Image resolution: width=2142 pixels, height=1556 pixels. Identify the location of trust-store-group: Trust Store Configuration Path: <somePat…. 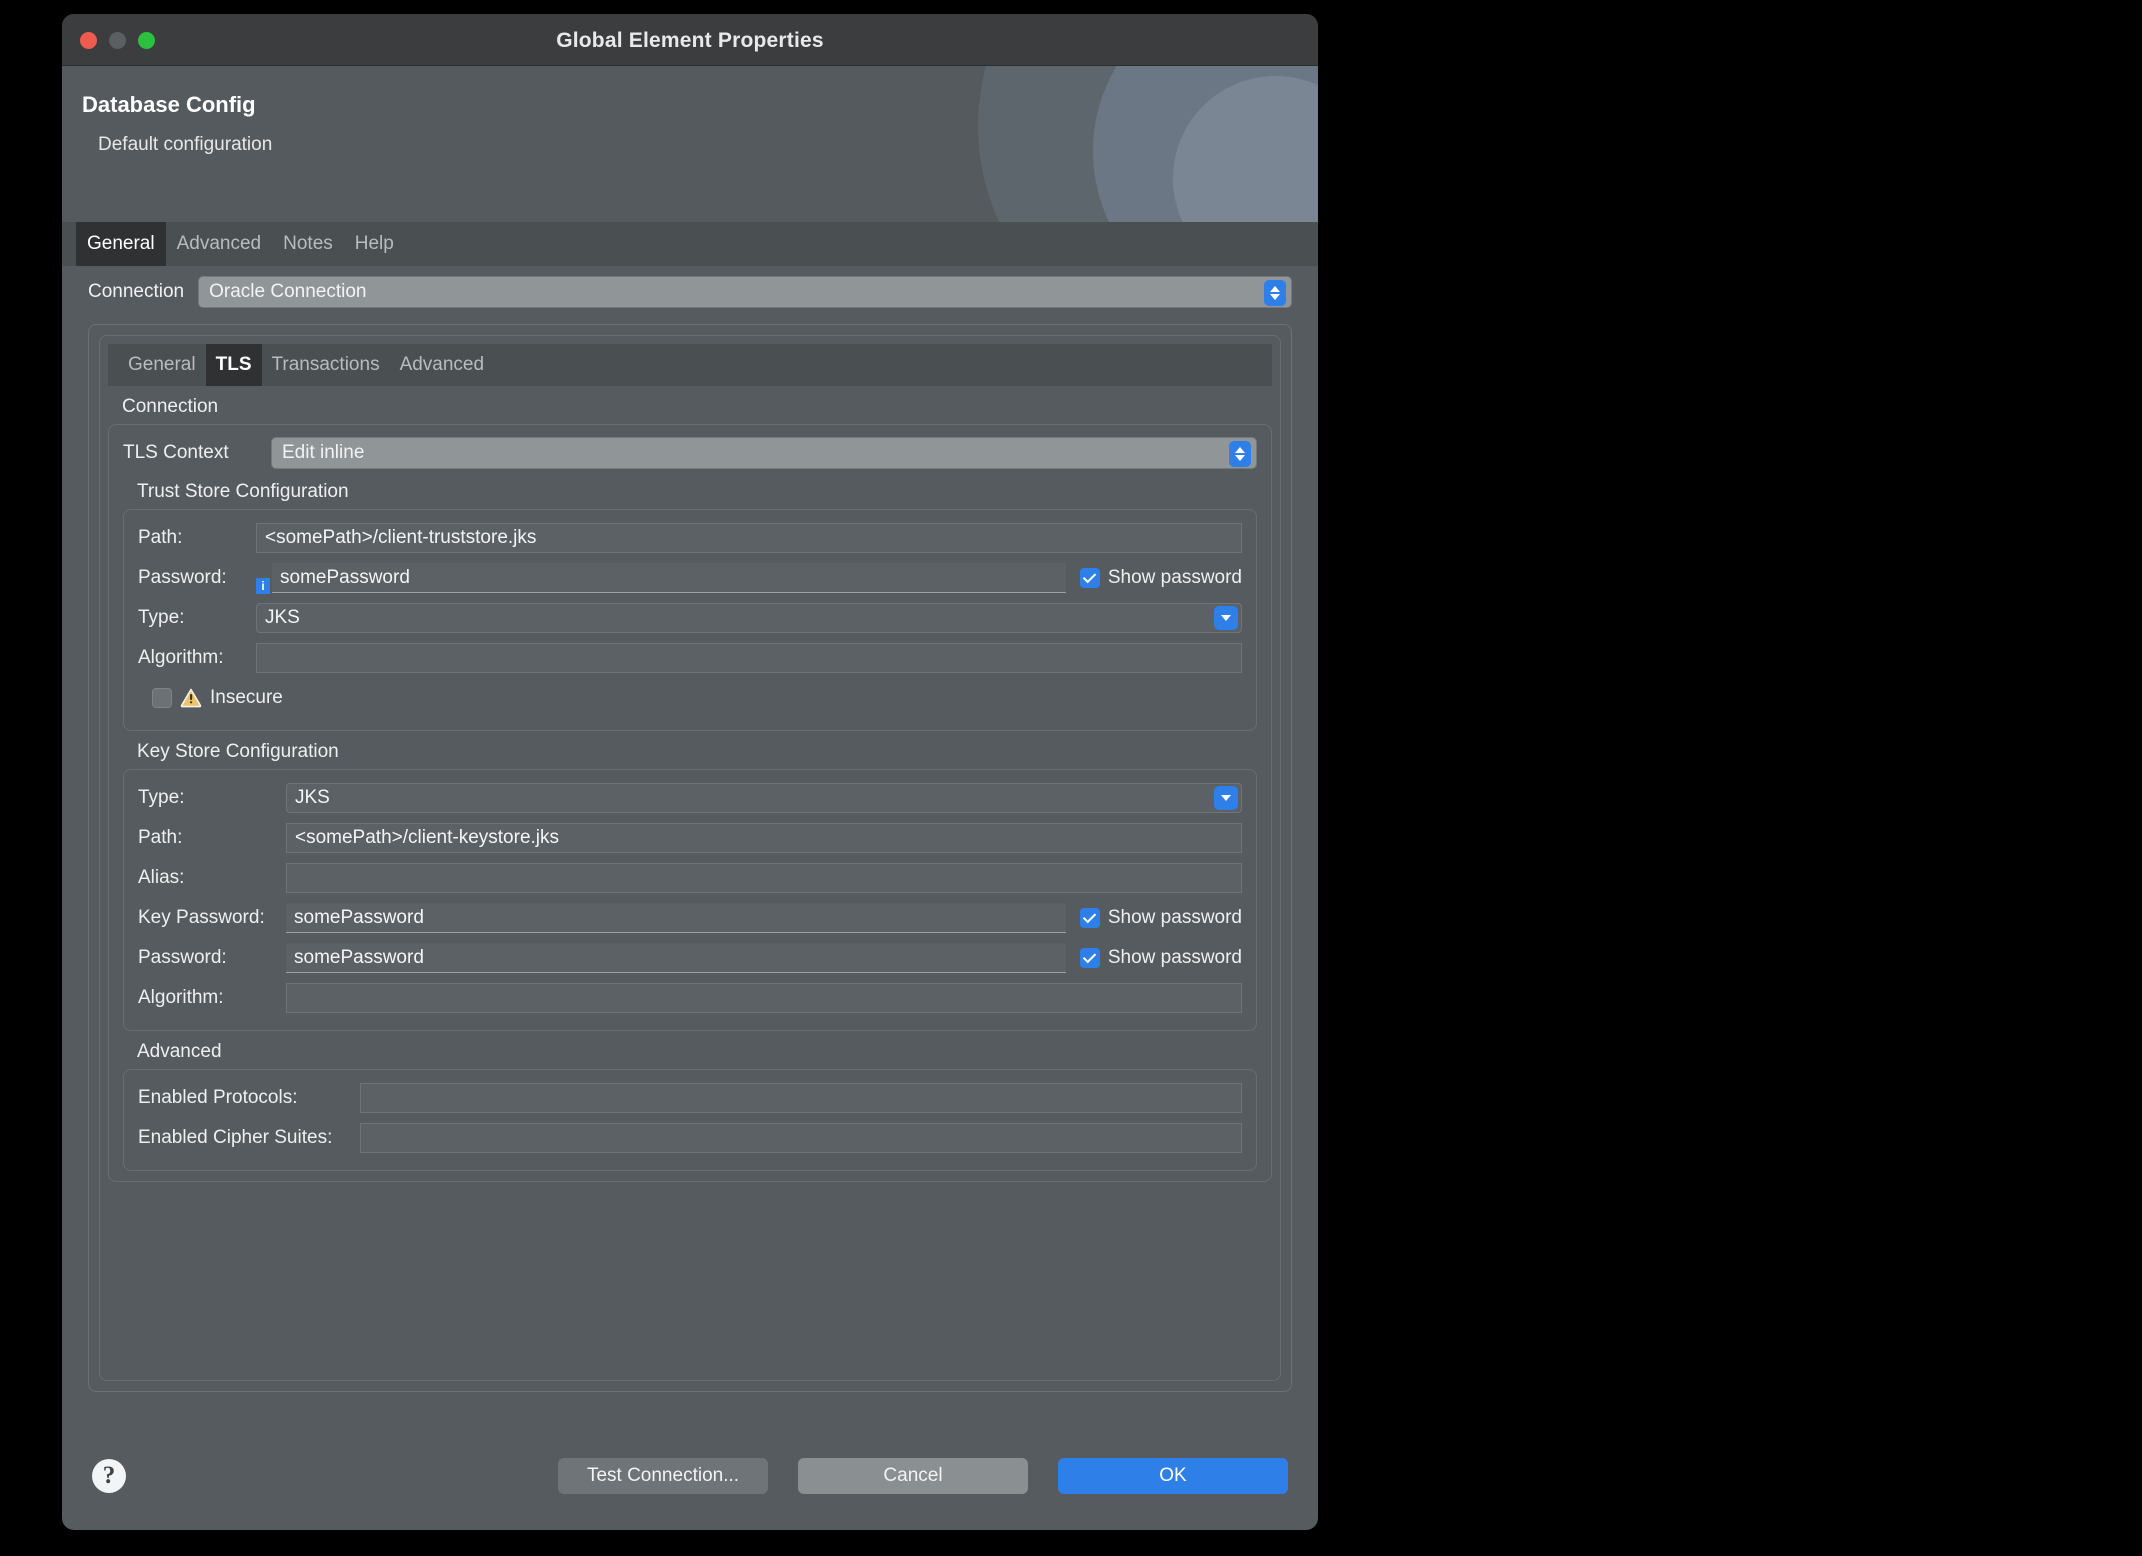
(690, 606).